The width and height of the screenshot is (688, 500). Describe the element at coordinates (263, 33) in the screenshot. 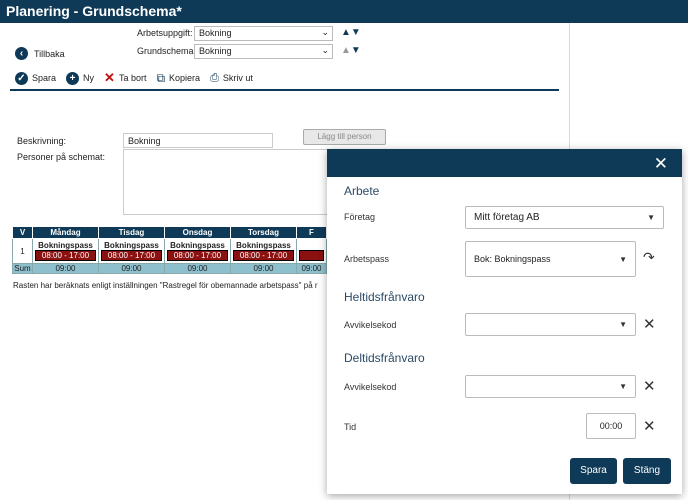

I see `task-select: Bokning ⌄` at that location.